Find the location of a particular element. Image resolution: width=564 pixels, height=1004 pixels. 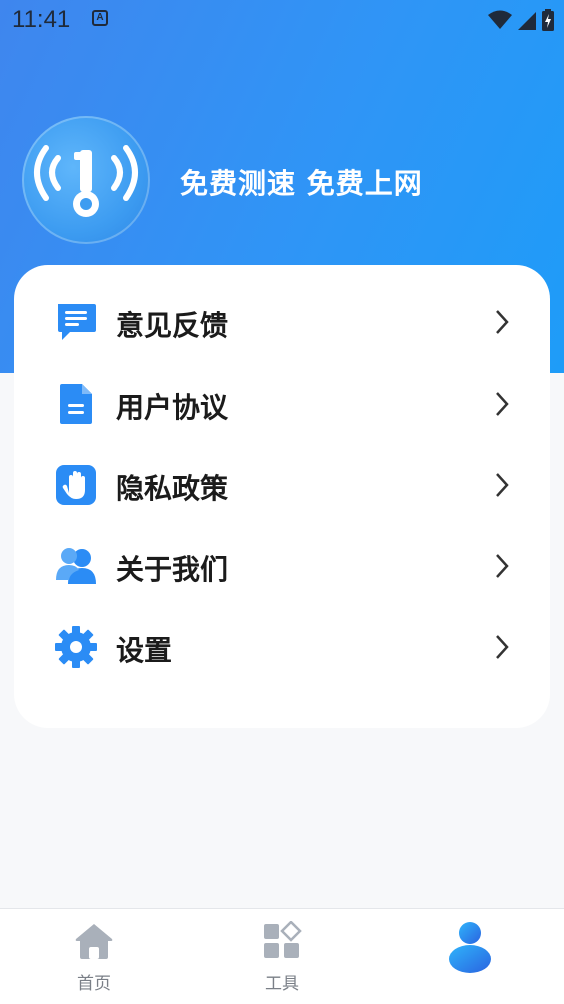

wifi-key-icon is located at coordinates (86, 181).